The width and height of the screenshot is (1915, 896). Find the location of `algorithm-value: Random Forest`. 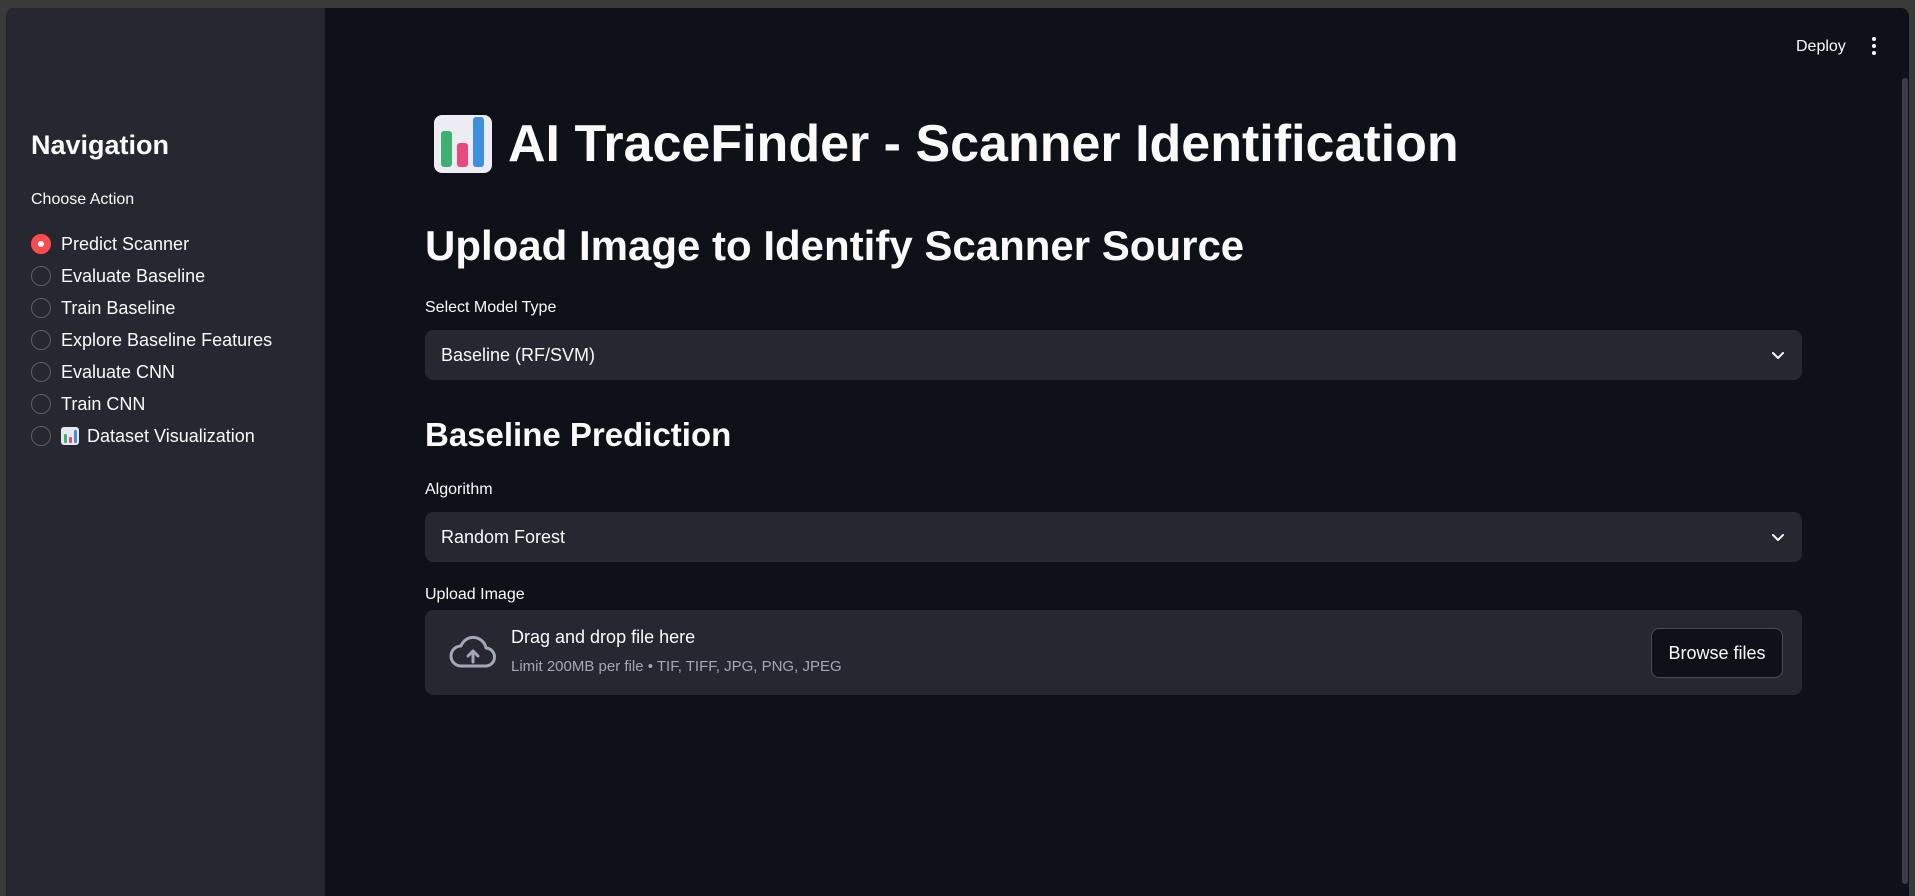

algorithm-value: Random Forest is located at coordinates (503, 536).